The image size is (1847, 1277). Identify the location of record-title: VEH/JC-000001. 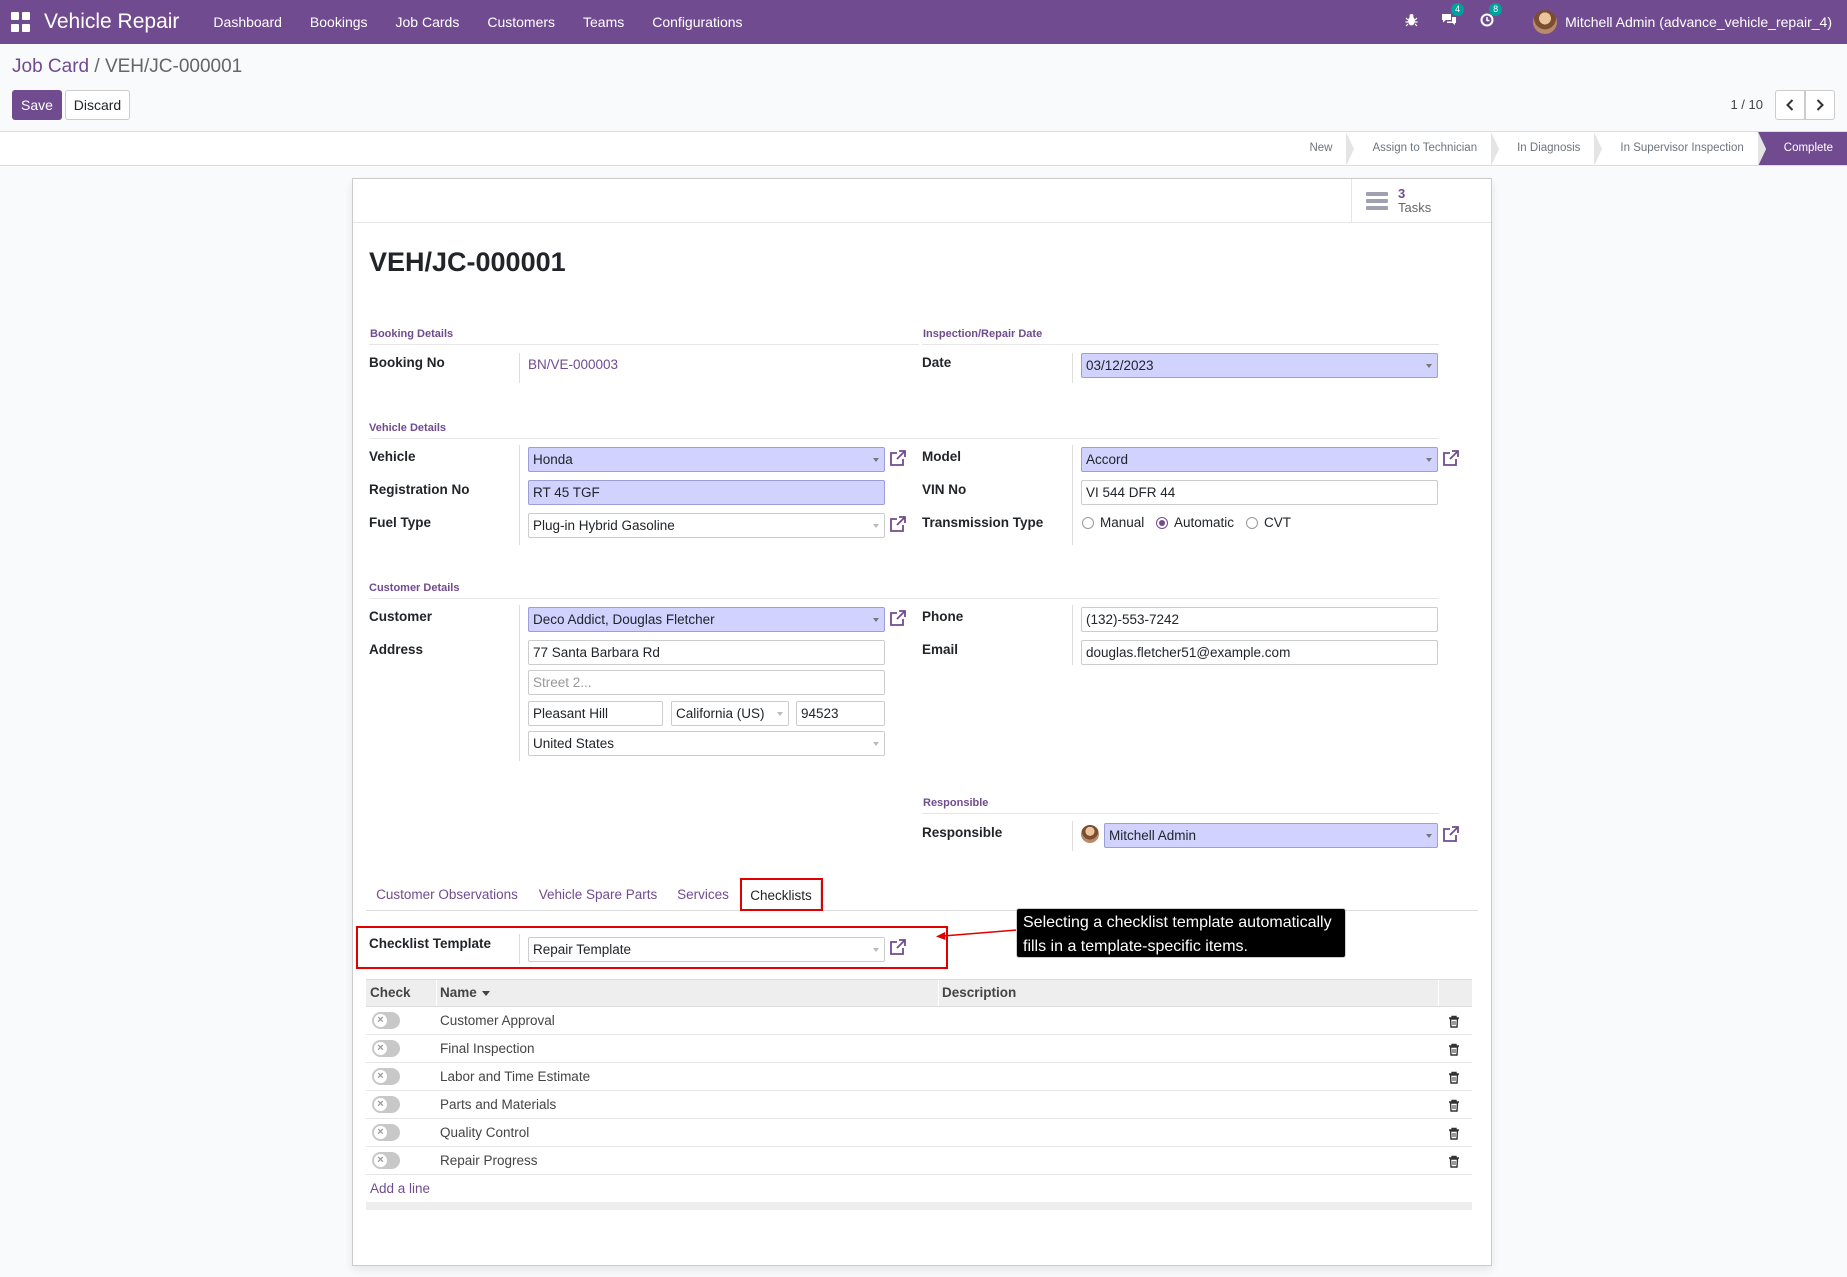
(467, 262).